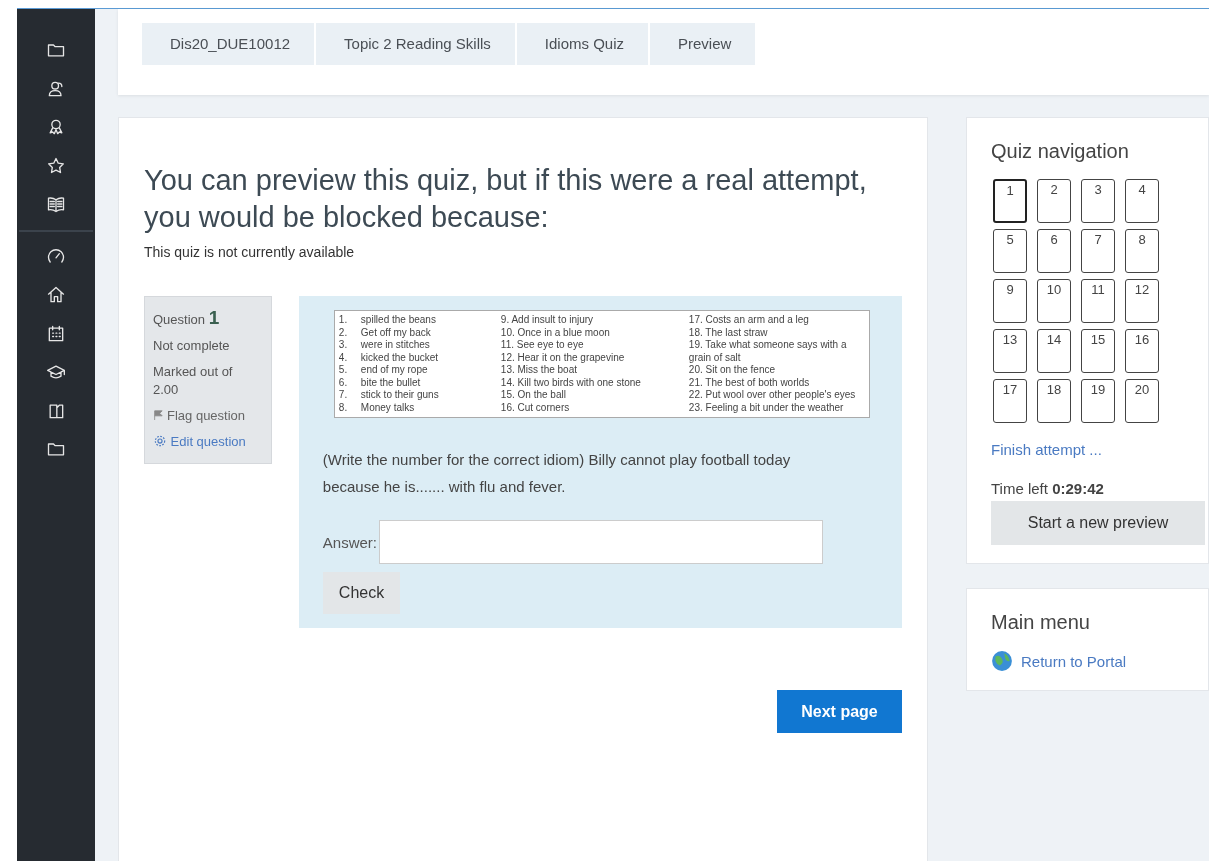  I want to click on idiom-entry: 14. Kill two birds with one stone, so click(571, 382).